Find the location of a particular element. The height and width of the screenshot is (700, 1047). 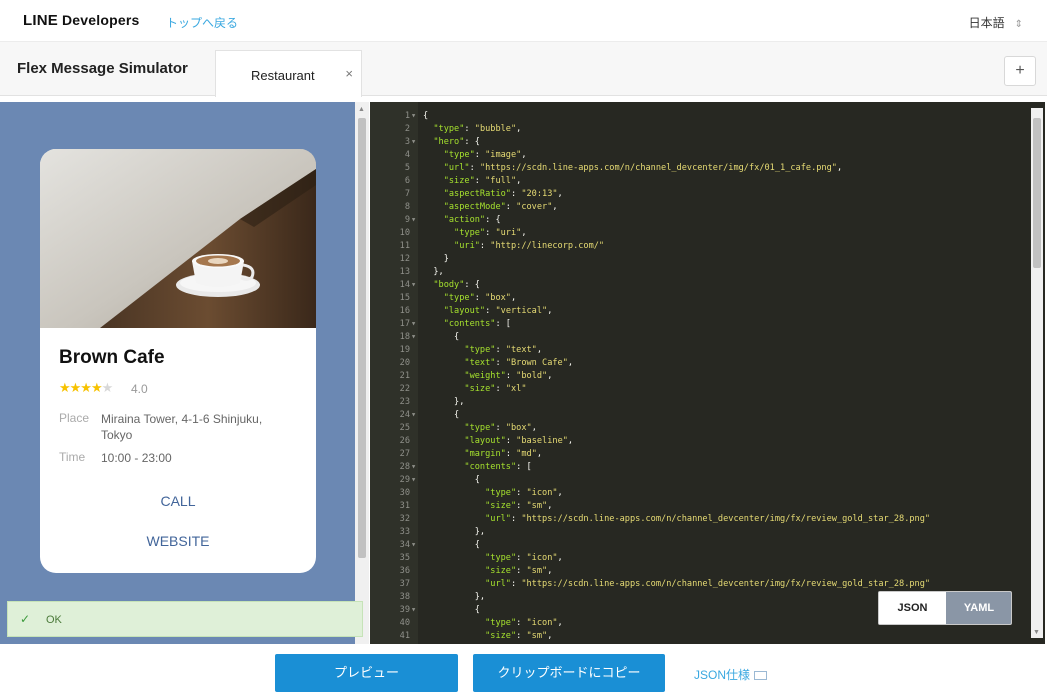

language-label: 日本語 is located at coordinates (986, 23).